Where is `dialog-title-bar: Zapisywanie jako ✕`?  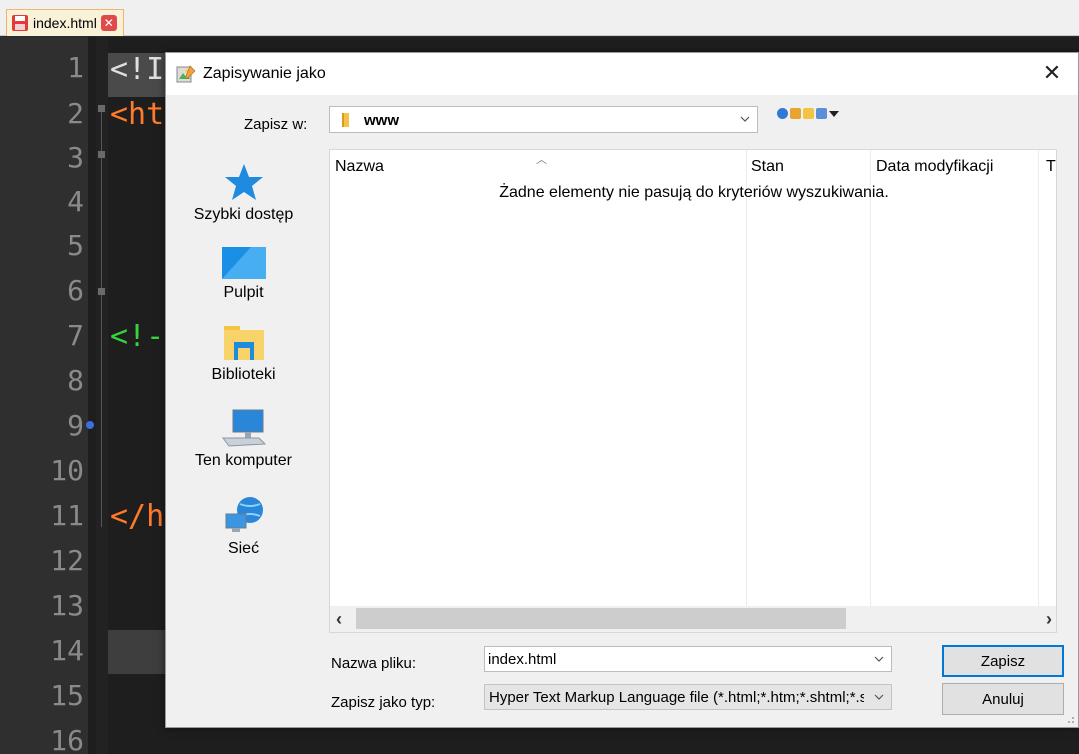
dialog-title-bar: Zapisywanie jako ✕ is located at coordinates (622, 74).